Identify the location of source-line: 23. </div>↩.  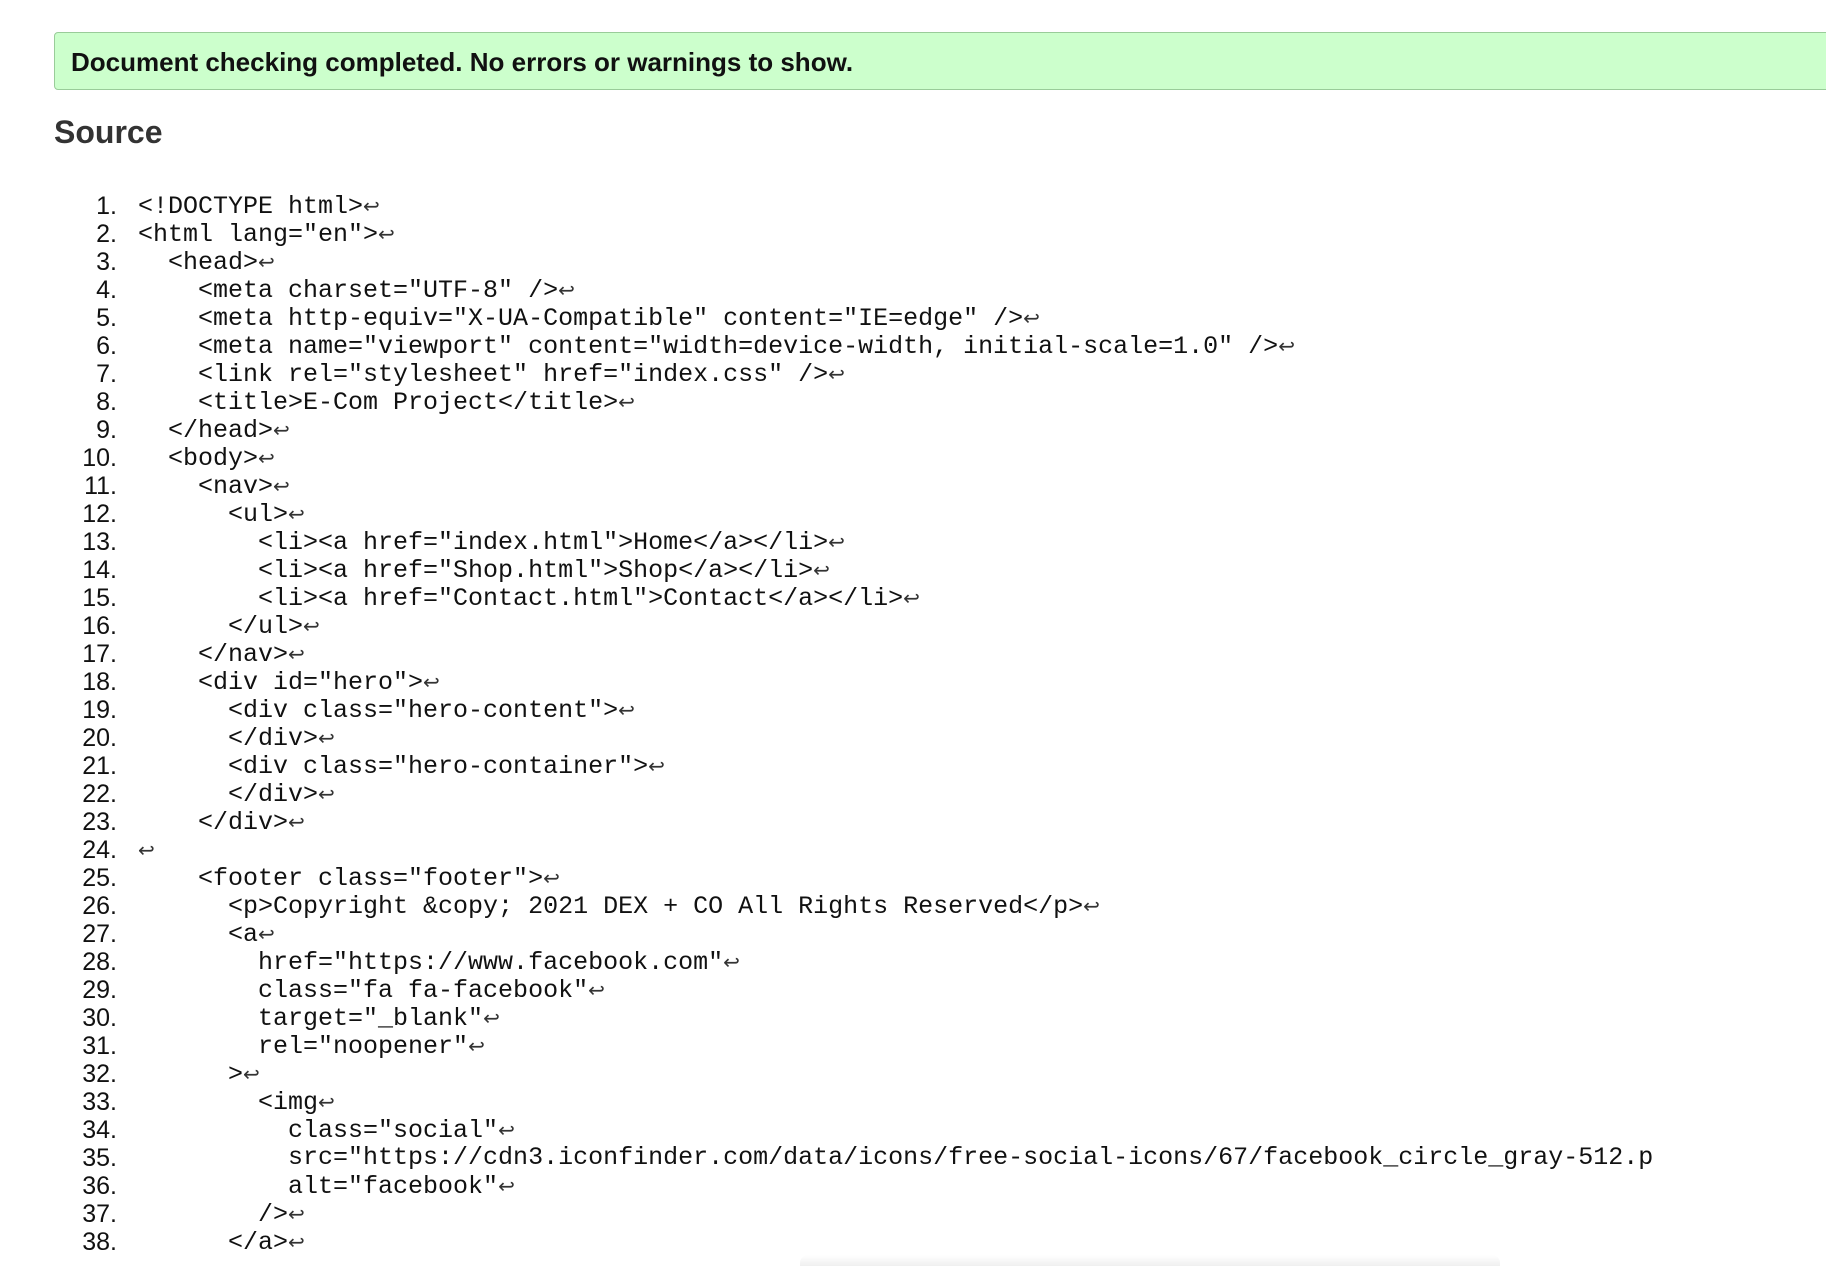
(913, 822).